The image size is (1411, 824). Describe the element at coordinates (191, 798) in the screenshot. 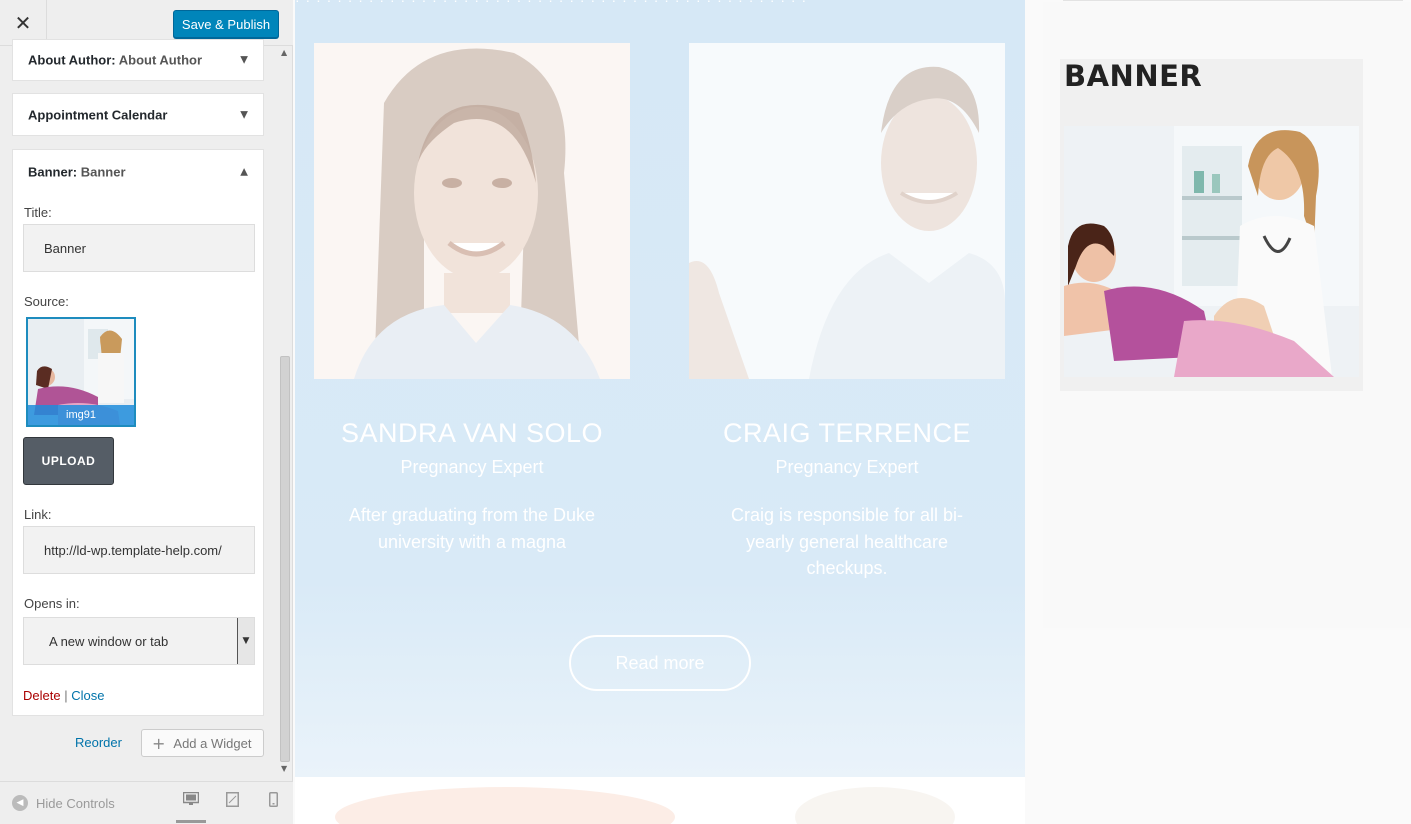

I see `desktop-icon` at that location.